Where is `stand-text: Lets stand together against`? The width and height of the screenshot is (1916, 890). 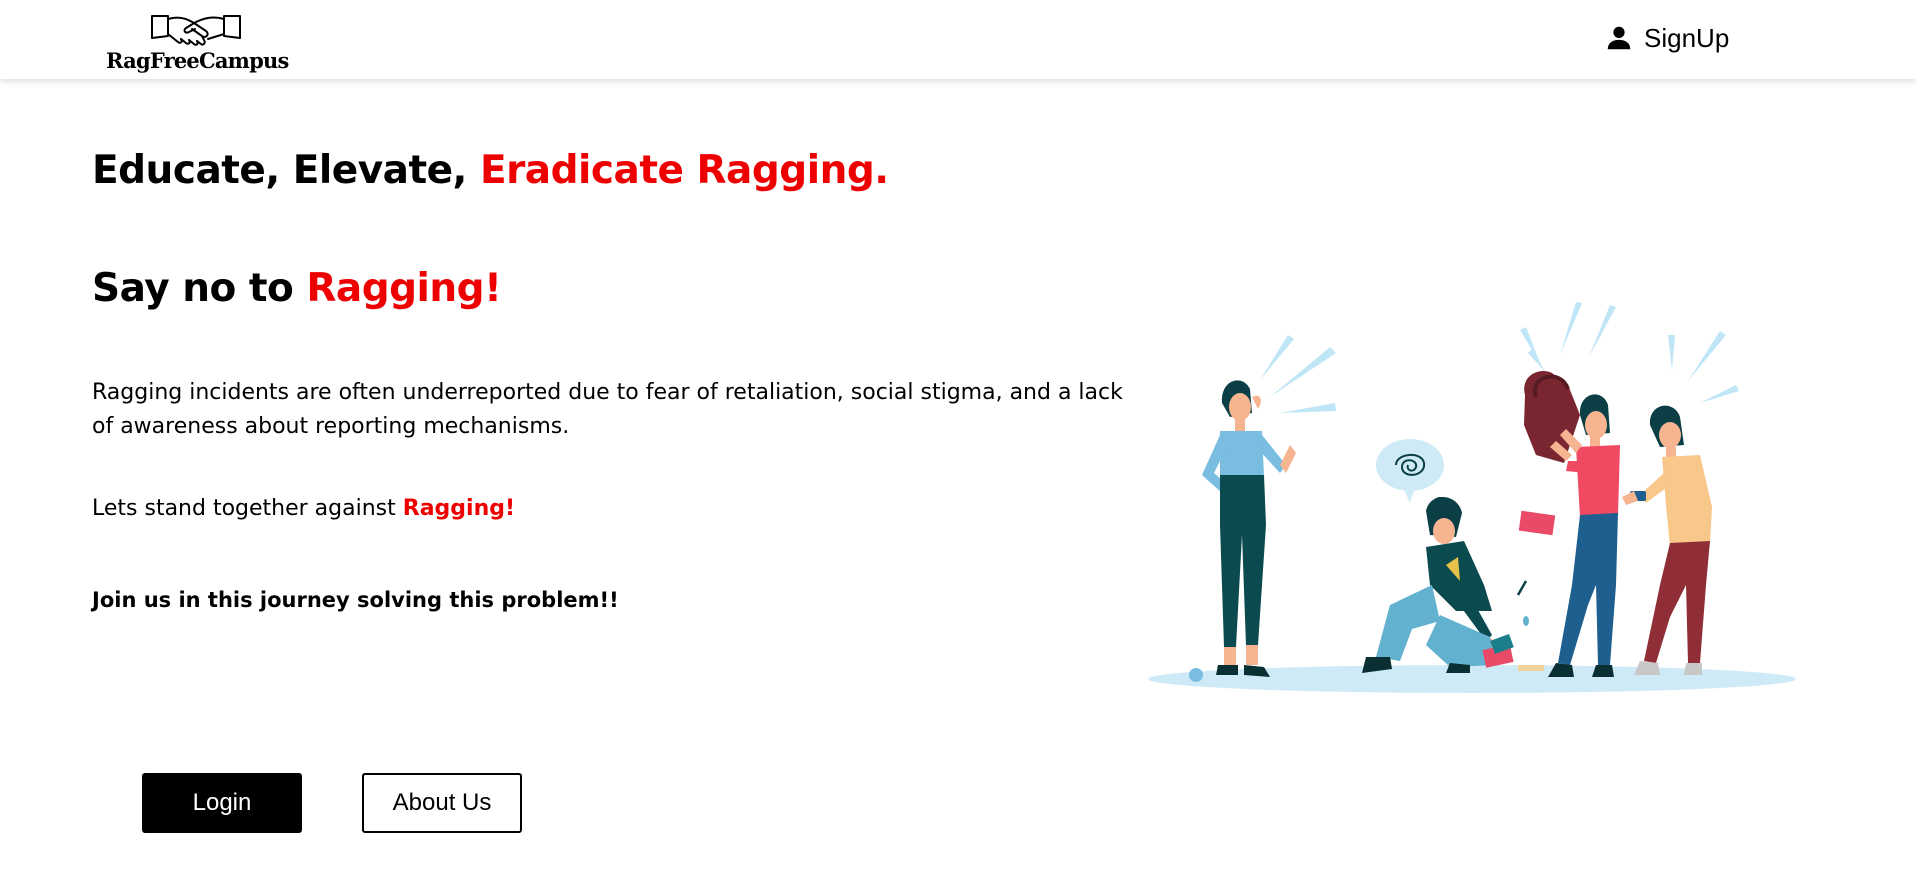
stand-text: Lets stand together against is located at coordinates (247, 508).